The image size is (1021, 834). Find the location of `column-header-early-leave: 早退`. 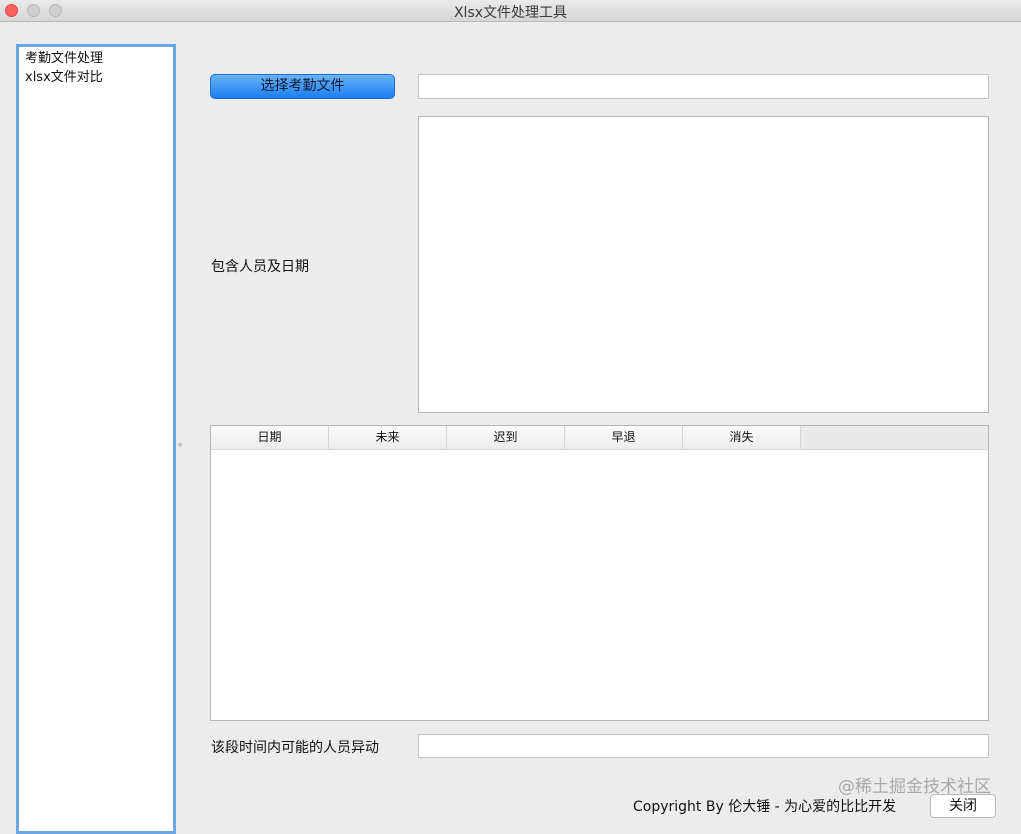

column-header-early-leave: 早退 is located at coordinates (624, 437).